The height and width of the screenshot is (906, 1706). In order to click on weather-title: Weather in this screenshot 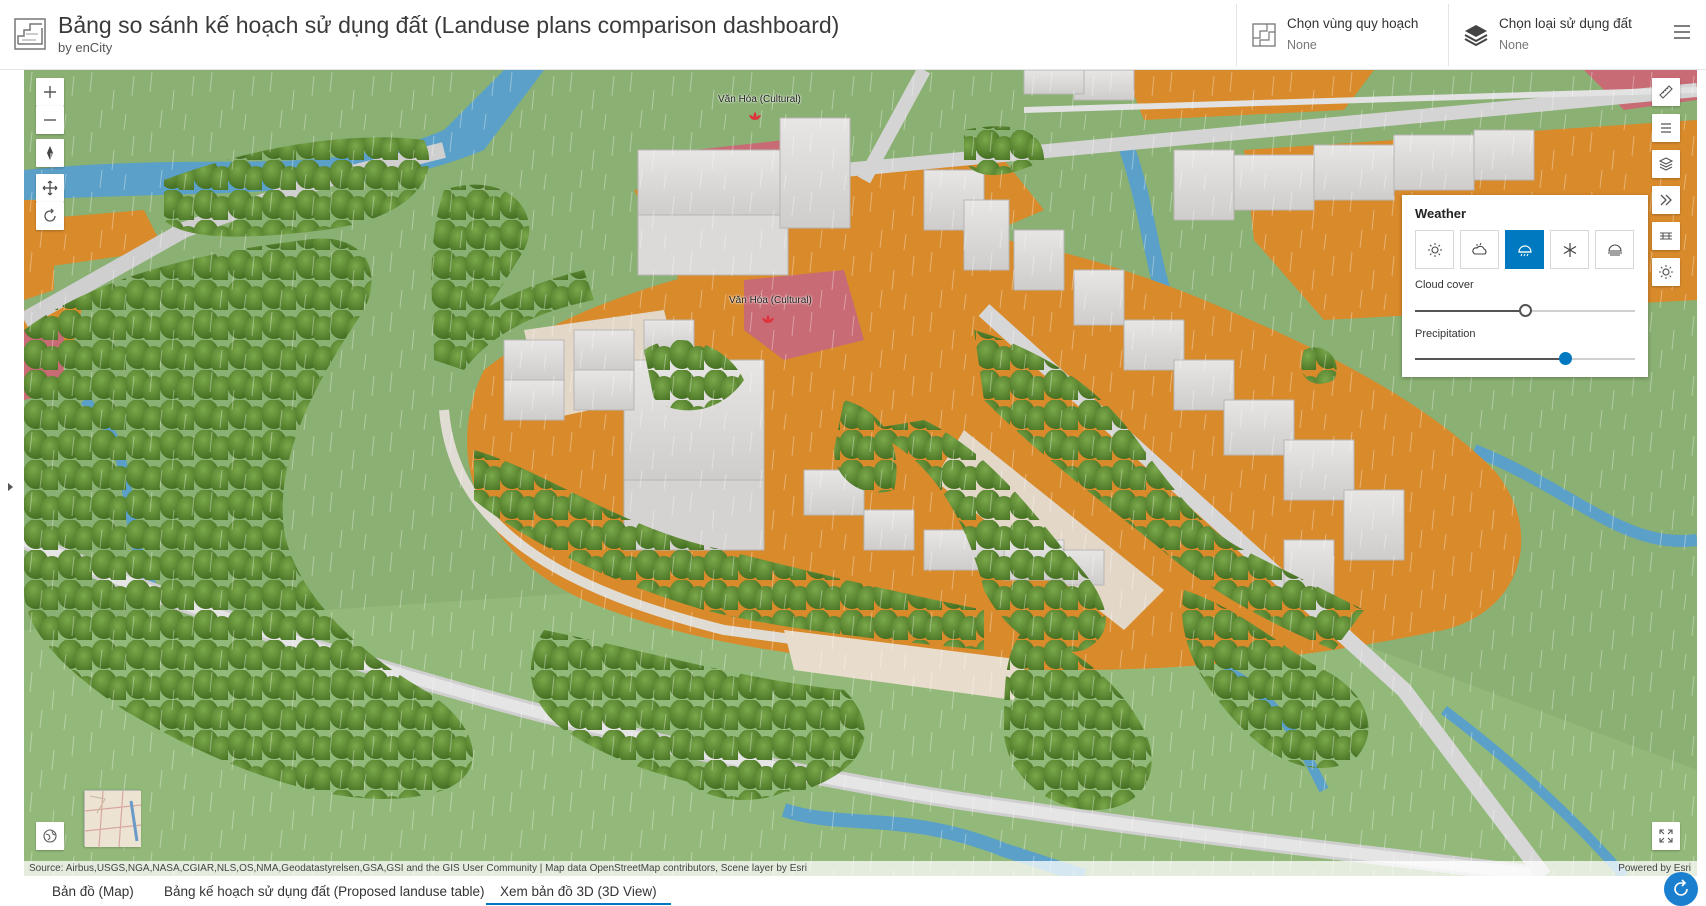, I will do `click(1441, 213)`.